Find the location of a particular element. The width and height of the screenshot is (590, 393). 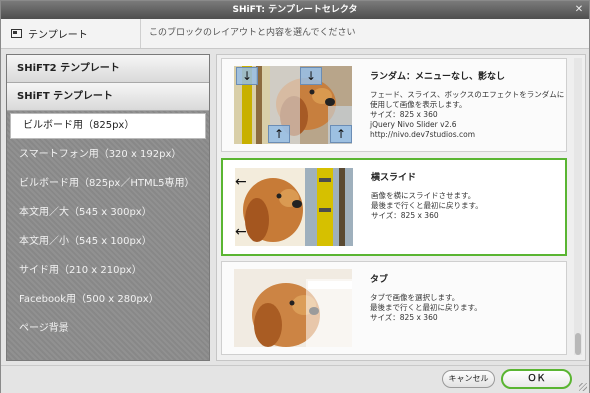

template-icon is located at coordinates (16, 33).